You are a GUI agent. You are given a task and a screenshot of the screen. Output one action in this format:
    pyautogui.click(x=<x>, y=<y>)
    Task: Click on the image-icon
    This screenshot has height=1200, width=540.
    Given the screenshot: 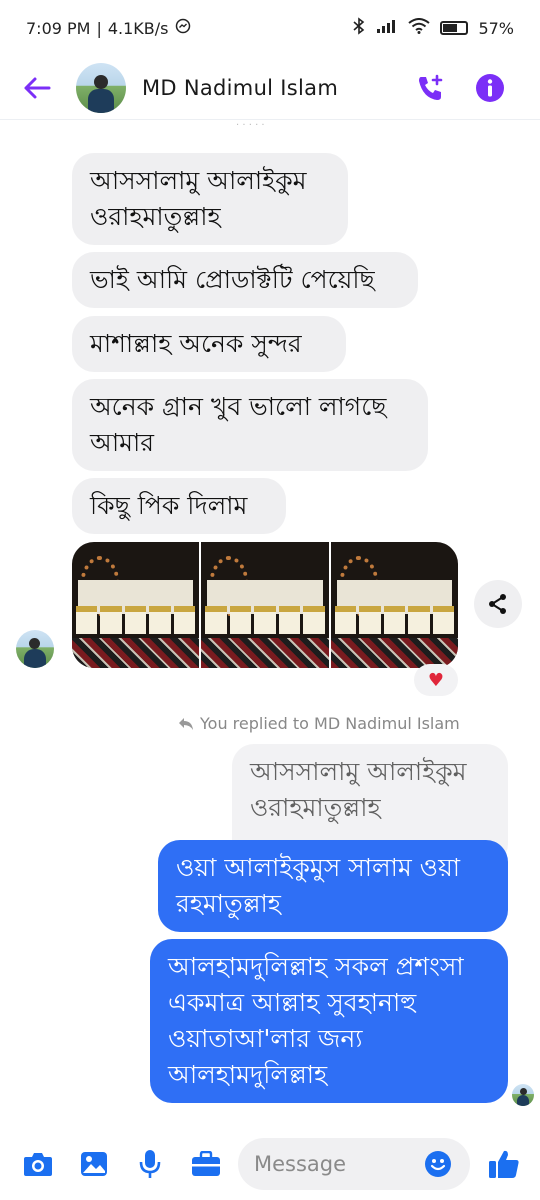 What is the action you would take?
    pyautogui.click(x=94, y=1164)
    